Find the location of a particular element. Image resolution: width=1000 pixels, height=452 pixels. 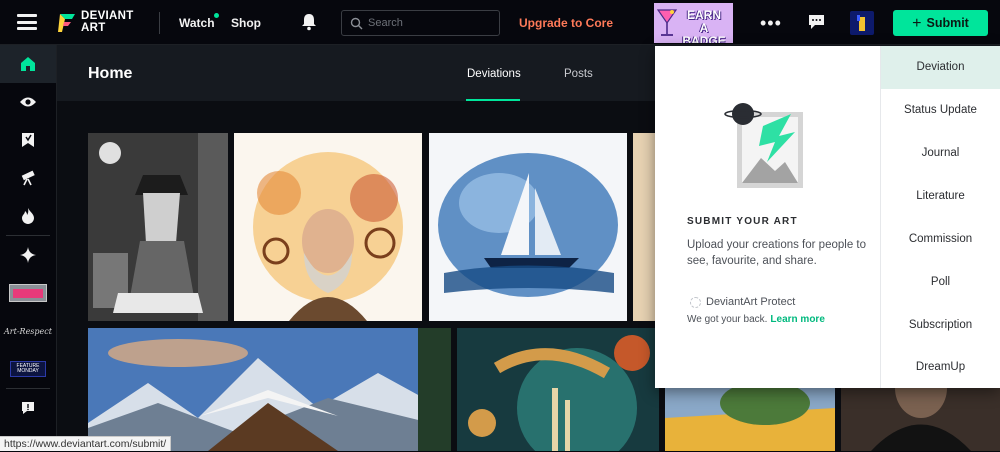

active-tab-indicator is located at coordinates (493, 100).